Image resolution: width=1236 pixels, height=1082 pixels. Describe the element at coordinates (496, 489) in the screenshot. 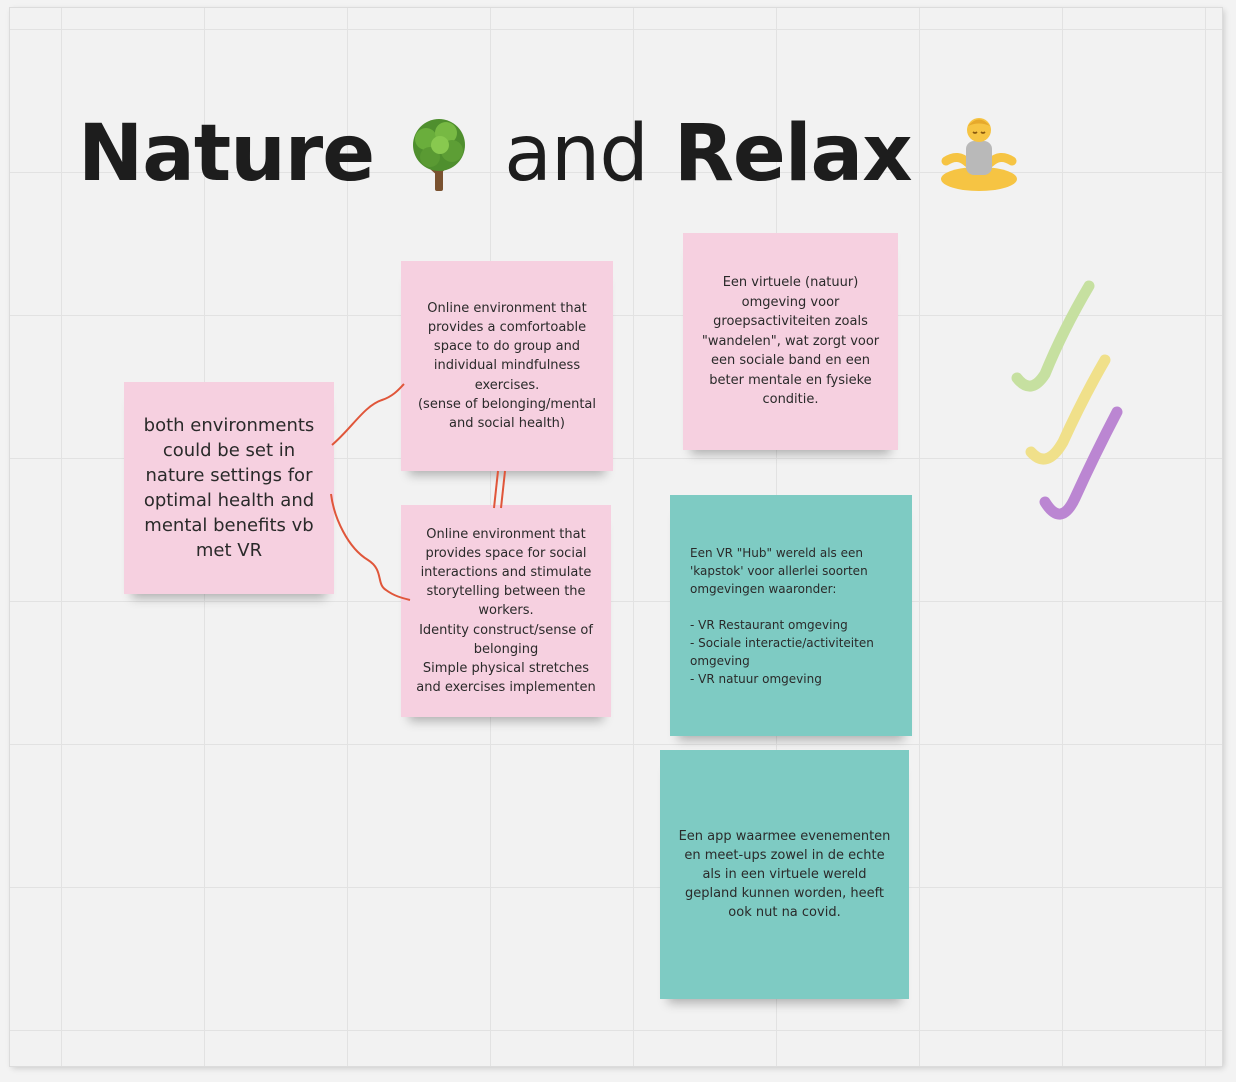

I see `connector-between-notes-a` at that location.